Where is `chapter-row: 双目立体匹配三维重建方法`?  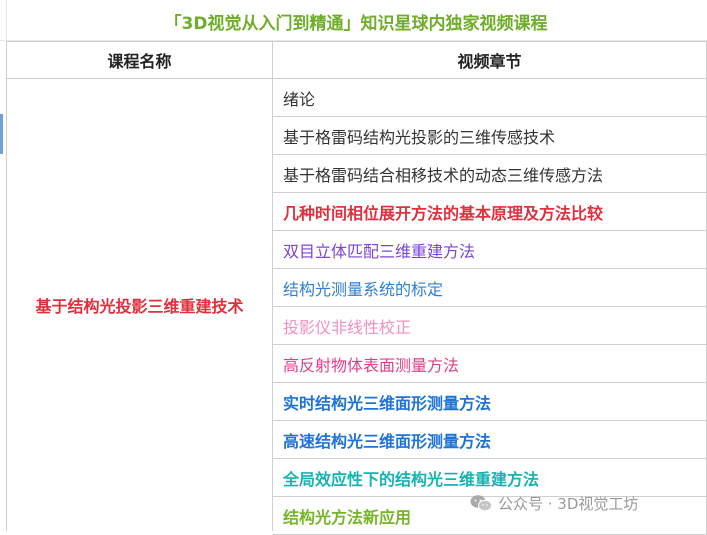
chapter-row: 双目立体匹配三维重建方法 is located at coordinates (490, 250).